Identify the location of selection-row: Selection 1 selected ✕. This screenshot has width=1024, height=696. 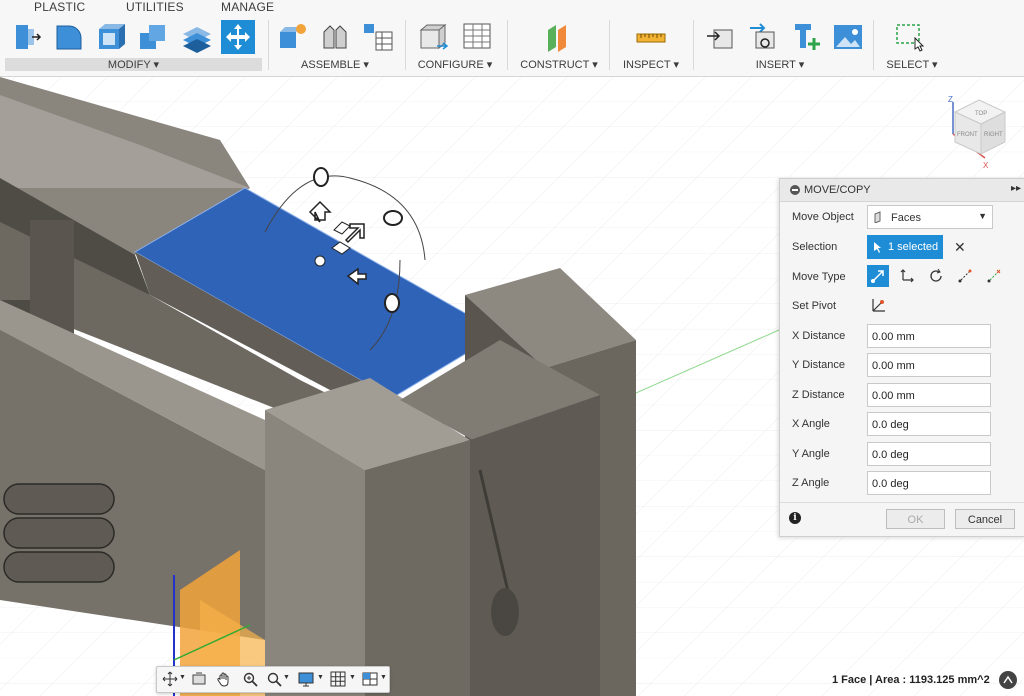
(902, 247).